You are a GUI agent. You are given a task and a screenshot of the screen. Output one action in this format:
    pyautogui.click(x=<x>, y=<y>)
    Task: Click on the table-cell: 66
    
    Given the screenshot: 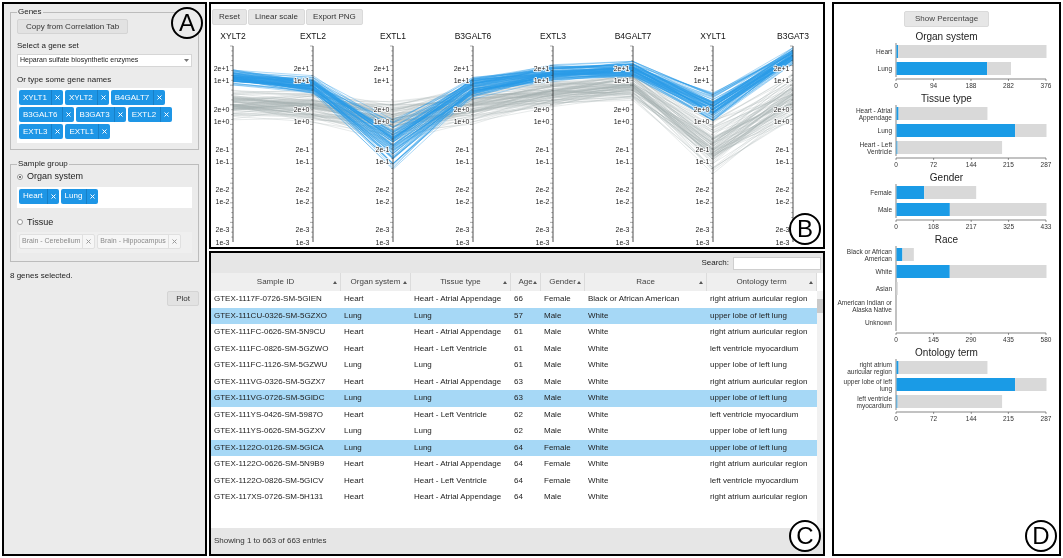 What is the action you would take?
    pyautogui.click(x=518, y=299)
    